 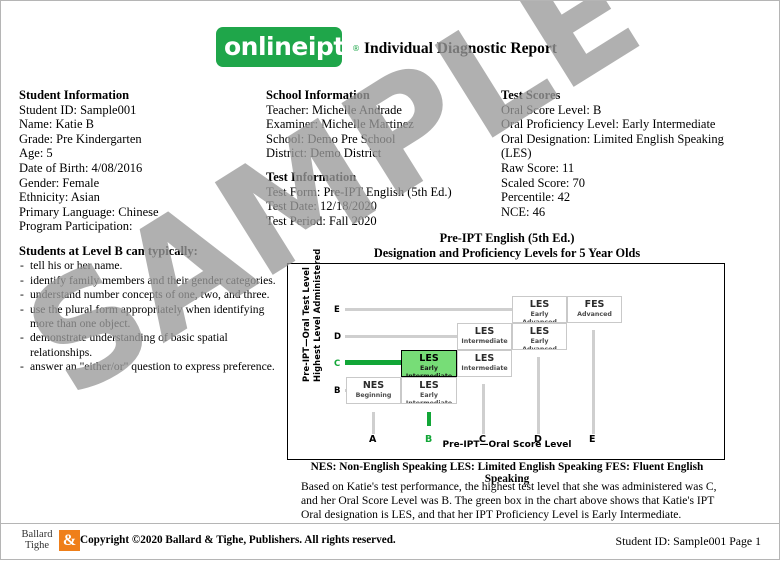 I want to click on onlineipt-logo: onlineipt ®, so click(x=288, y=47).